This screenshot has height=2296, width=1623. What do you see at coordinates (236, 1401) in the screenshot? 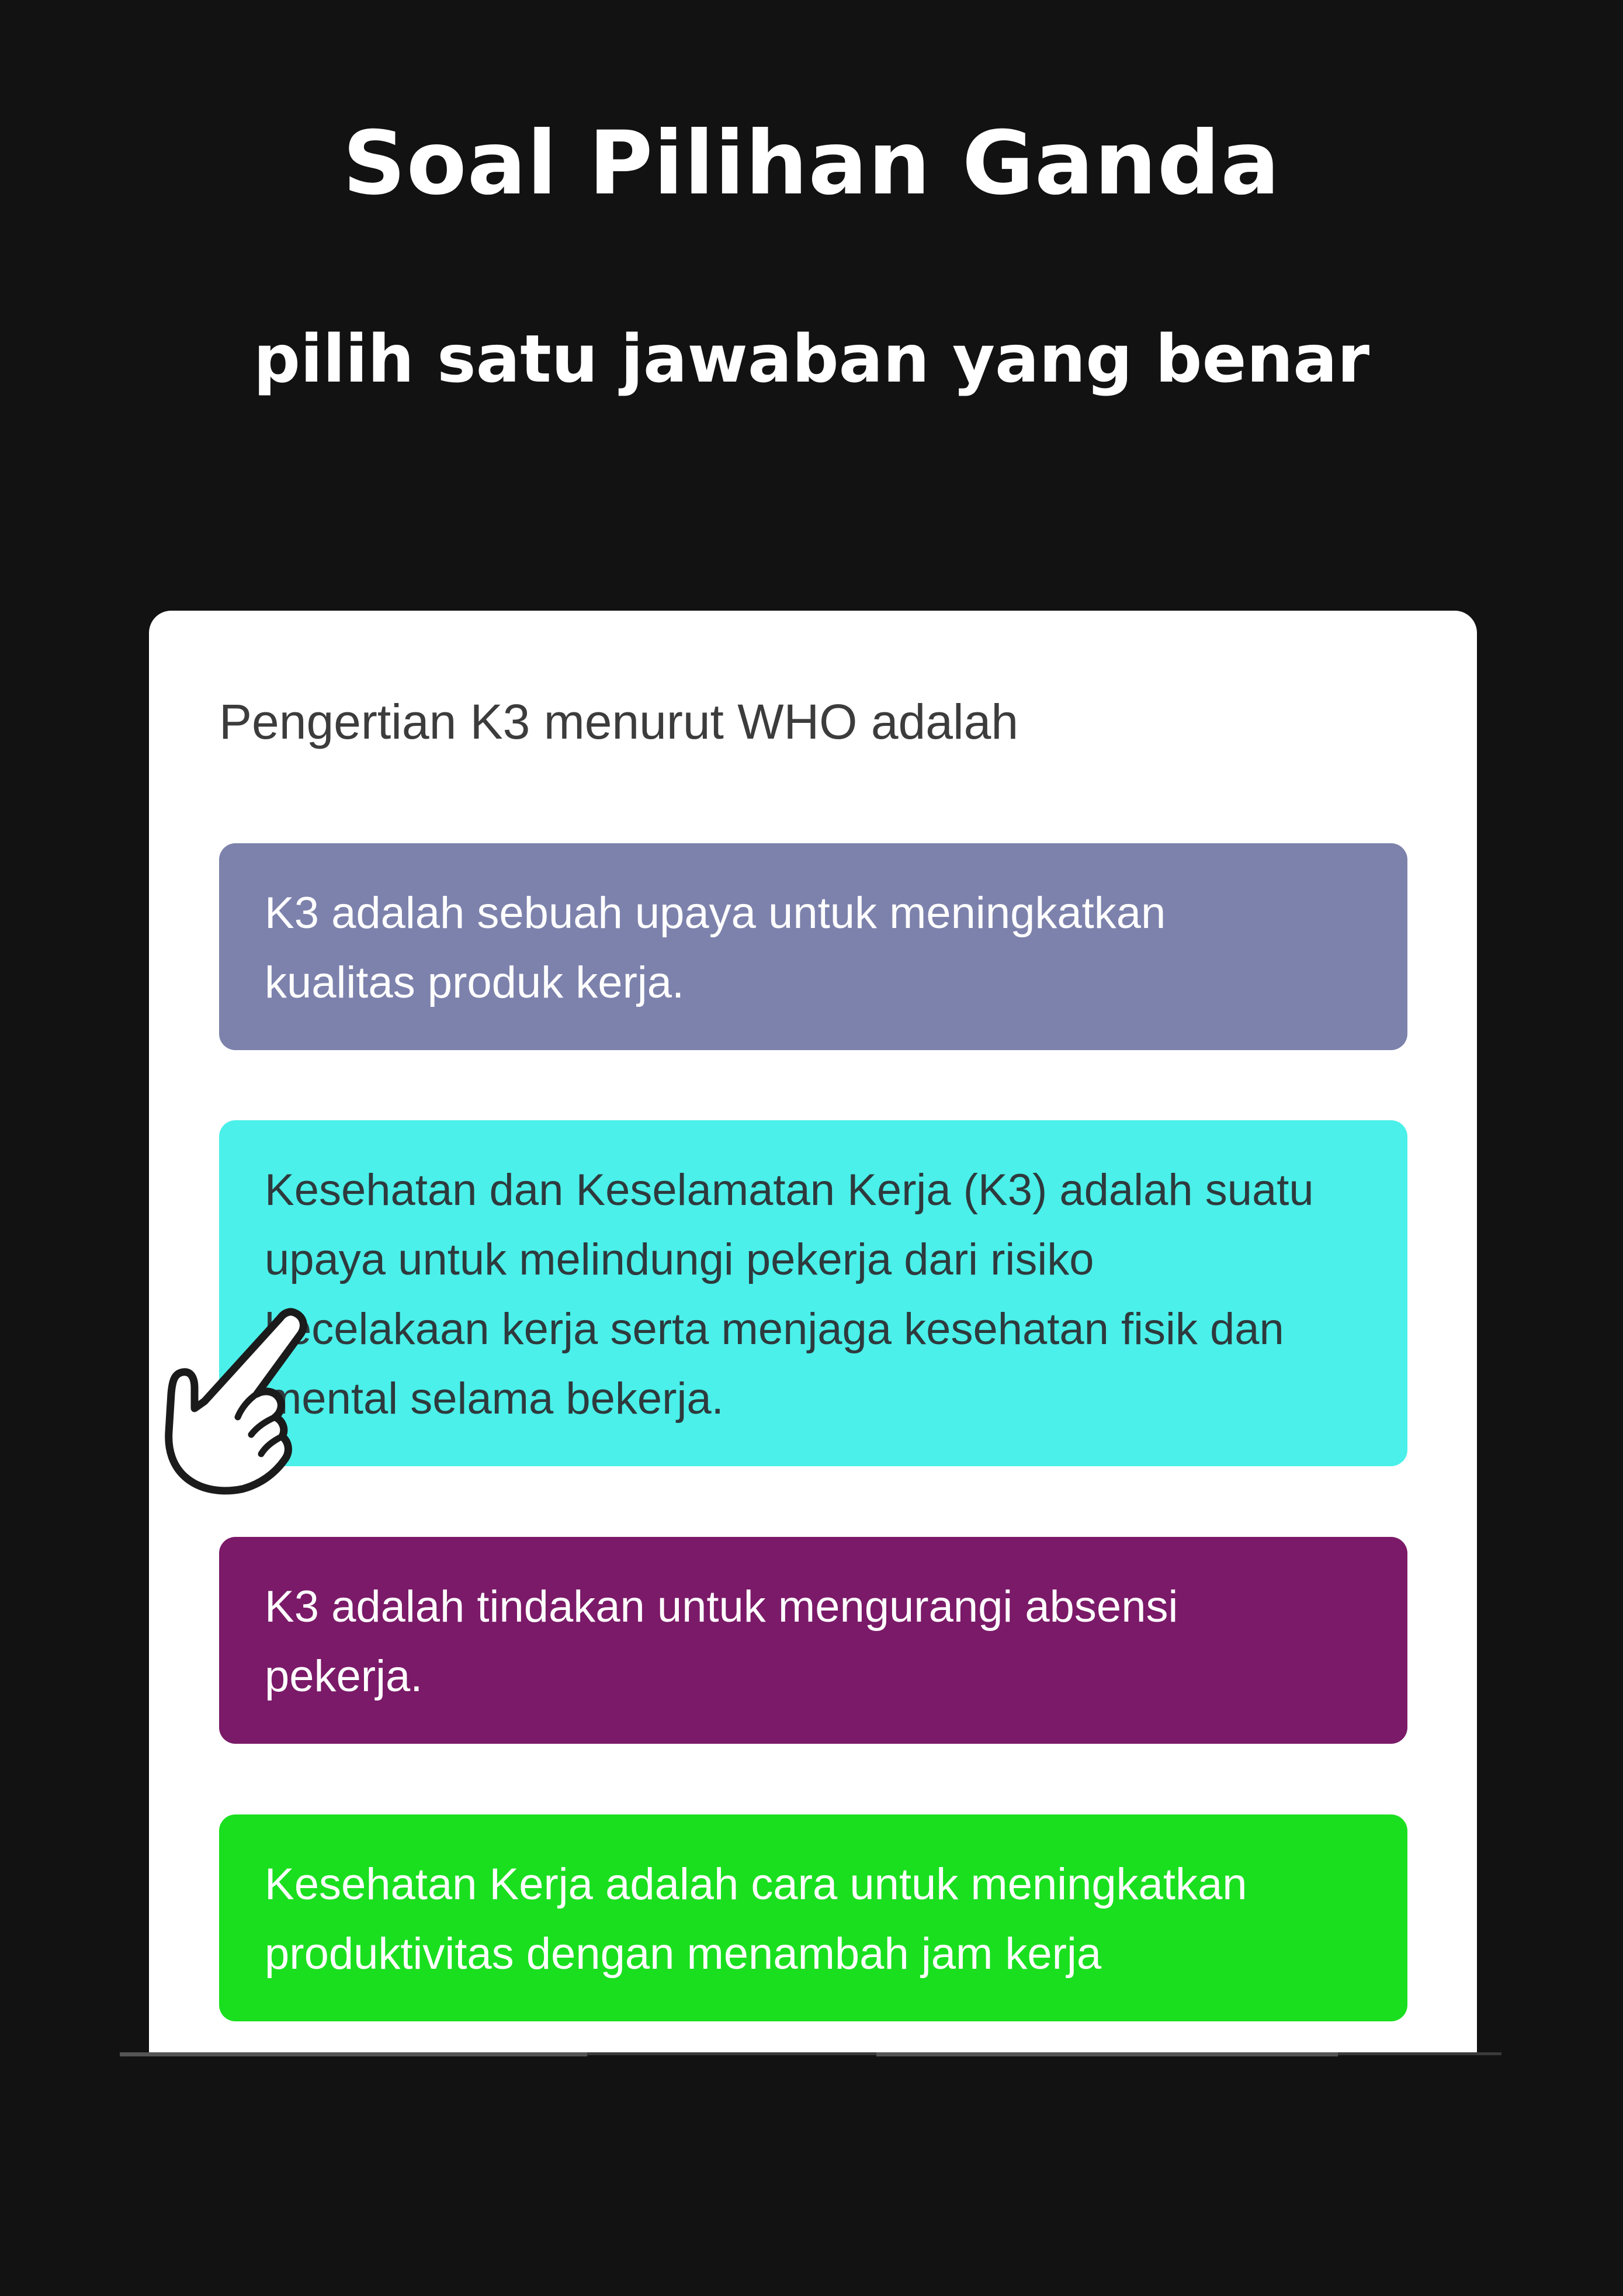
I see `hand-pointer-icon` at bounding box center [236, 1401].